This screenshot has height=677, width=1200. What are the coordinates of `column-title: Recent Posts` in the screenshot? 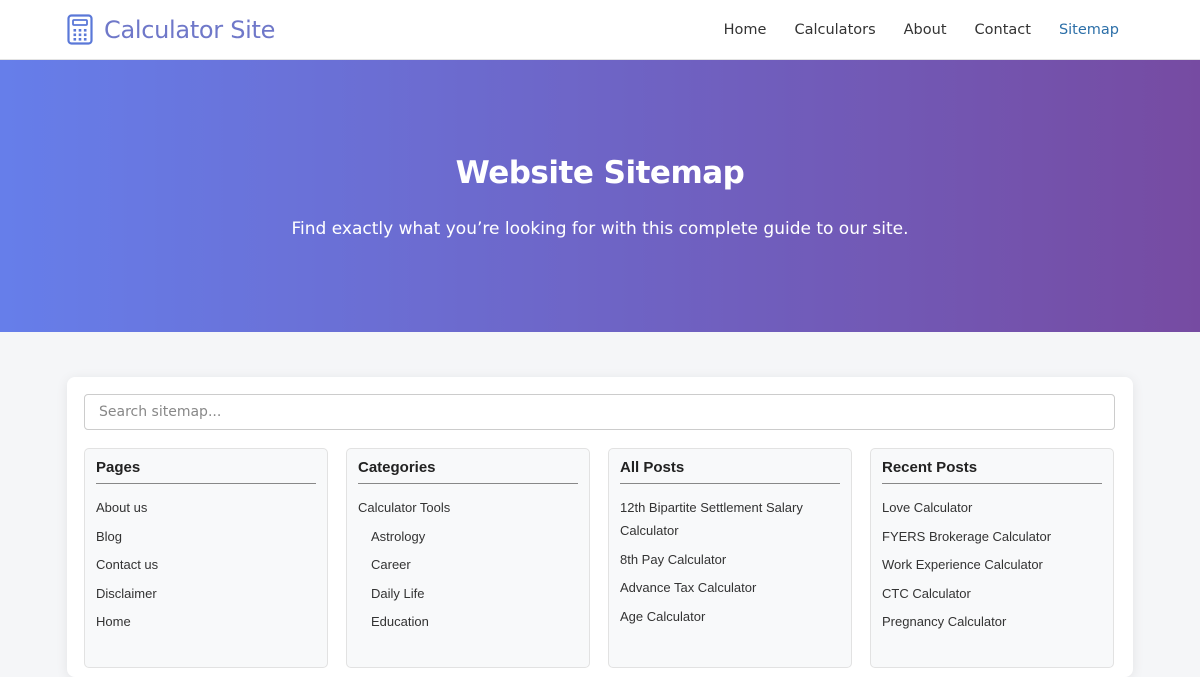 It's located at (992, 471).